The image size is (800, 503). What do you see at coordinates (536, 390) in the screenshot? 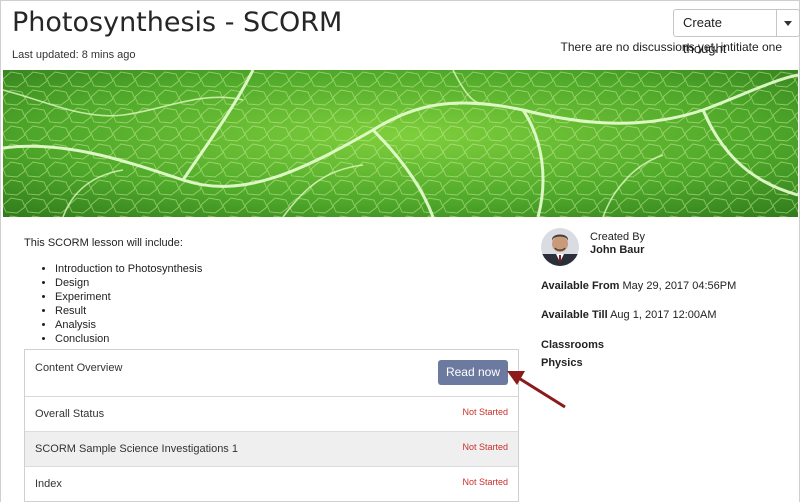
I see `annotation-arrow-icon` at bounding box center [536, 390].